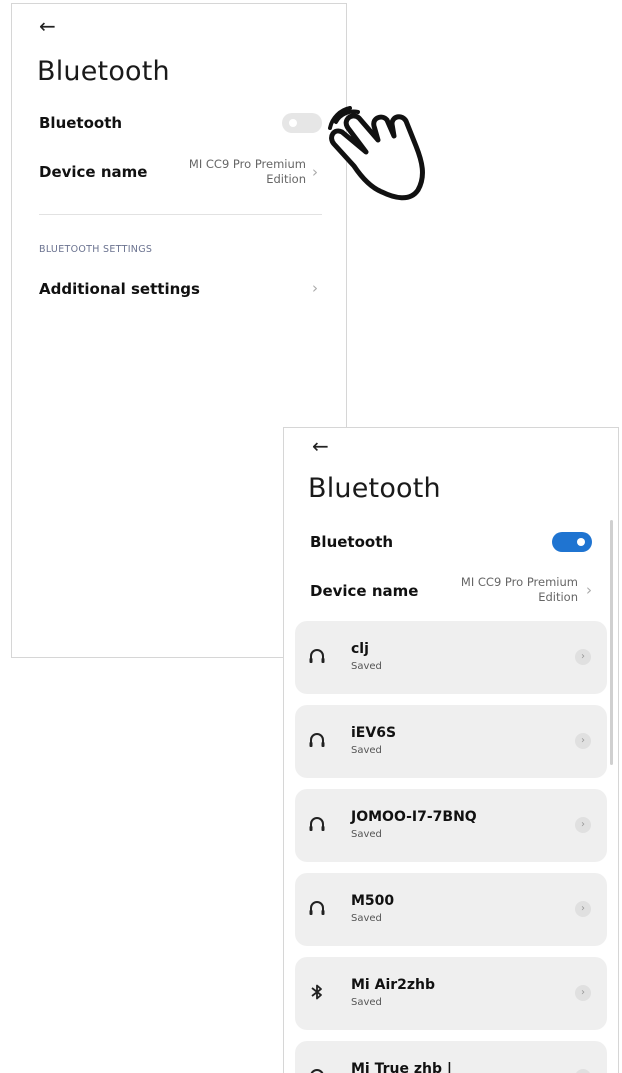 The image size is (622, 1073). Describe the element at coordinates (393, 985) in the screenshot. I see `device-name: Mi Air2zhb` at that location.